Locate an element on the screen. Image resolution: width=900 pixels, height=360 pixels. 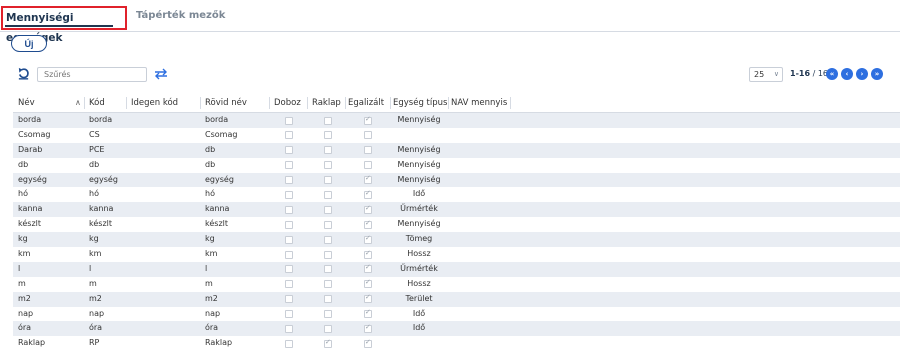
page-size-value: 25 is located at coordinates (759, 74).